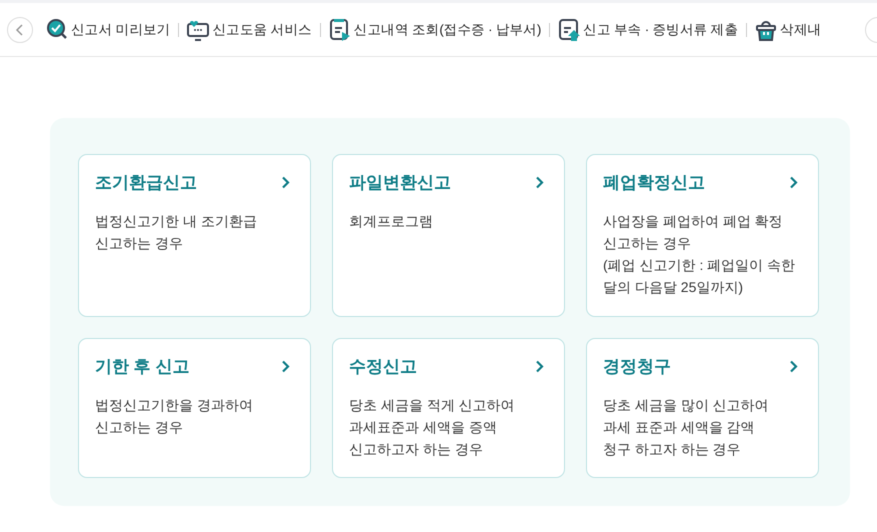 This screenshot has height=532, width=877. I want to click on card-description: 회계프로그램, so click(391, 221).